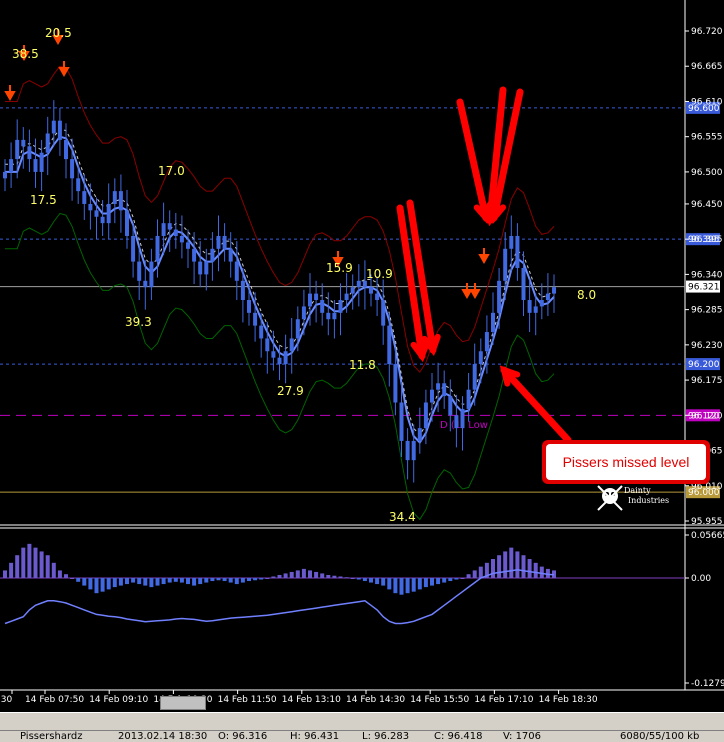  Describe the element at coordinates (183, 703) in the screenshot. I see `scroll-thumb` at that location.